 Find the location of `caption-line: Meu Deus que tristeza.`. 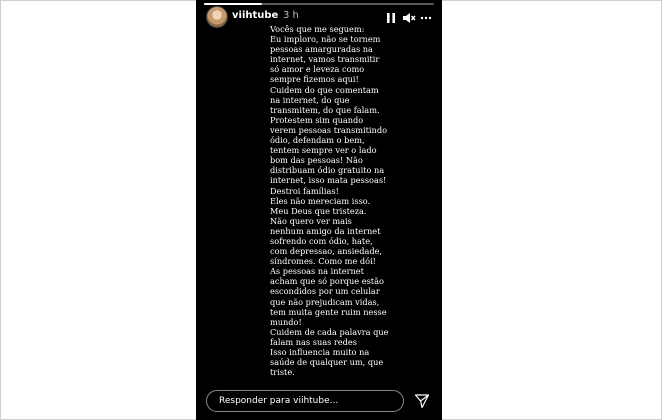

caption-line: Meu Deus que tristeza. is located at coordinates (318, 210).